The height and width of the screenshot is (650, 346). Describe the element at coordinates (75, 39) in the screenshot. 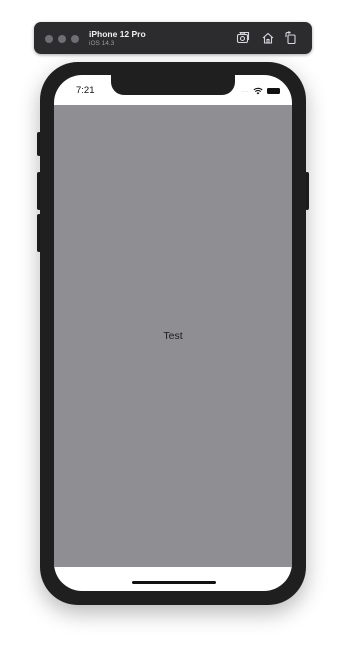

I see `zoom-window-dot` at that location.